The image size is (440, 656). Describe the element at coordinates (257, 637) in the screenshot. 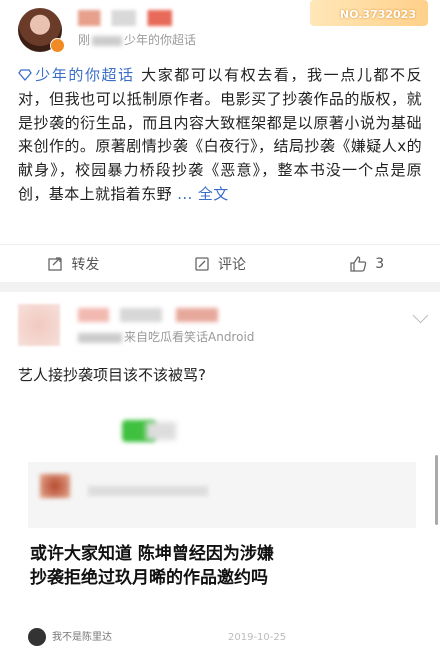

I see `article-date: 2019-10-25` at that location.